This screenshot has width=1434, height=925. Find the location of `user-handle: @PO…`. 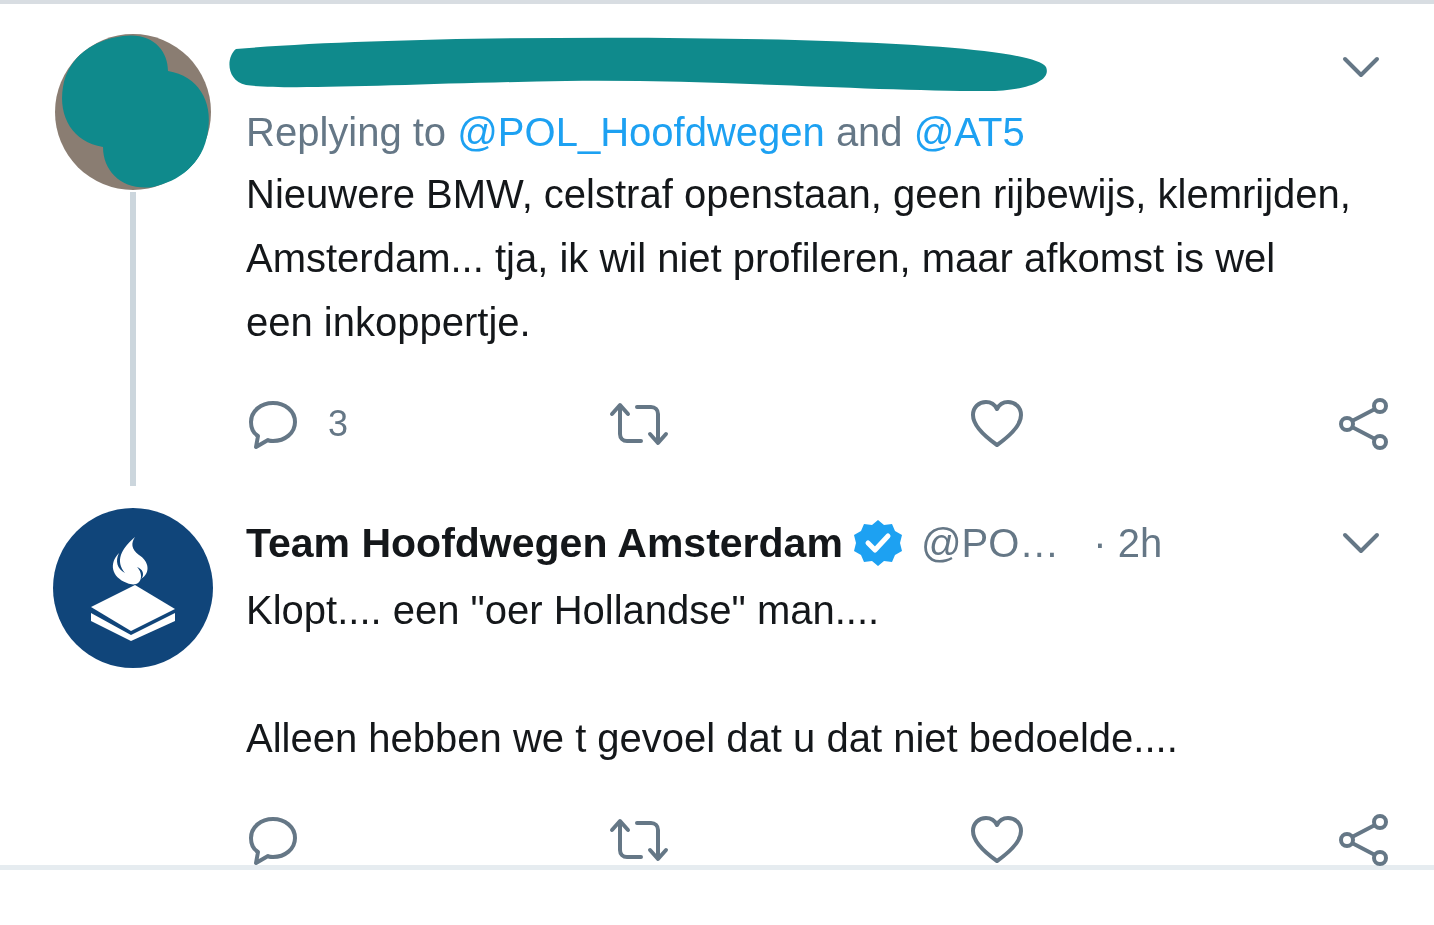

user-handle: @PO… is located at coordinates (990, 543).